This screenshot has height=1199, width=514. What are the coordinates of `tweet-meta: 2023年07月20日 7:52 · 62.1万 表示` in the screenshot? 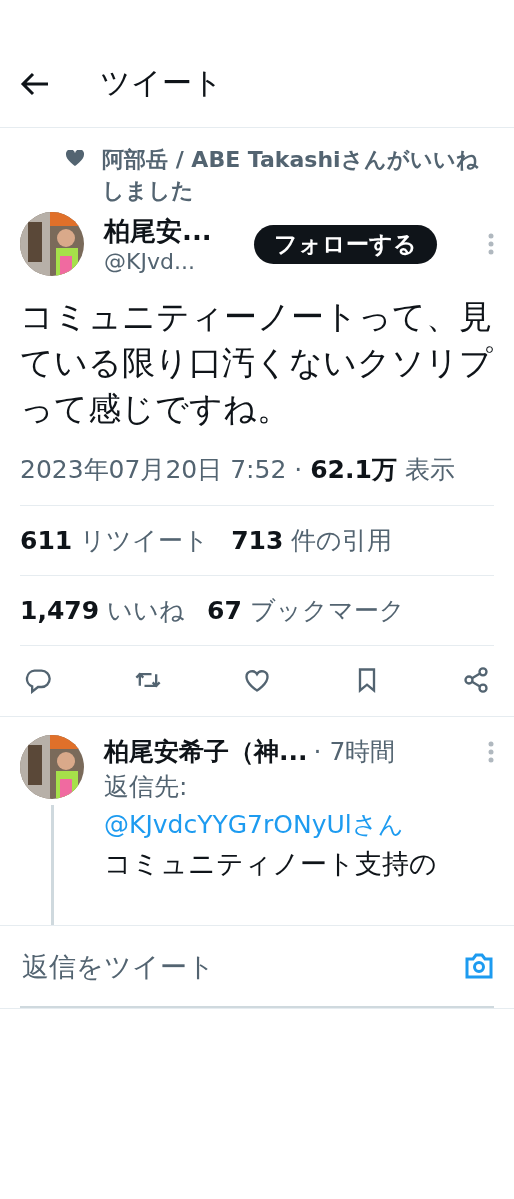 It's located at (237, 470).